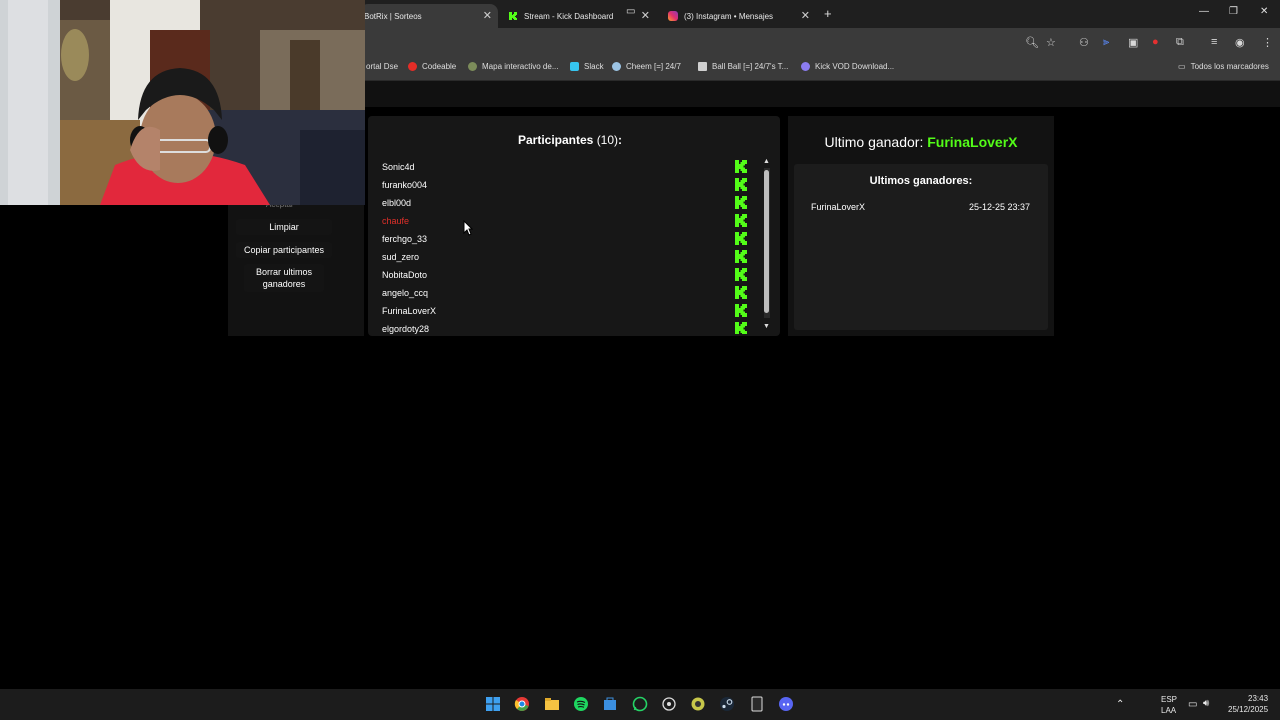 The height and width of the screenshot is (720, 1280). I want to click on close-window-icon: ✕, so click(1264, 11).